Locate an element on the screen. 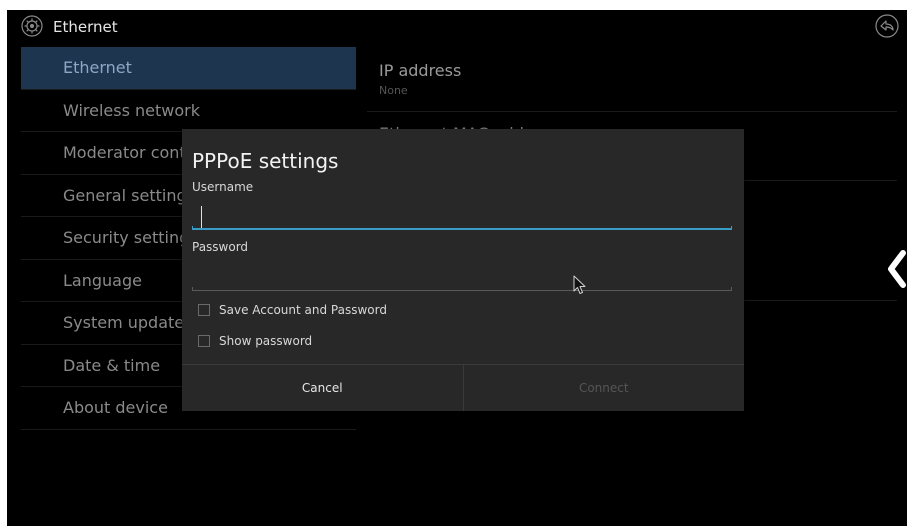 This screenshot has height=526, width=907. username-label: Username is located at coordinates (223, 187).